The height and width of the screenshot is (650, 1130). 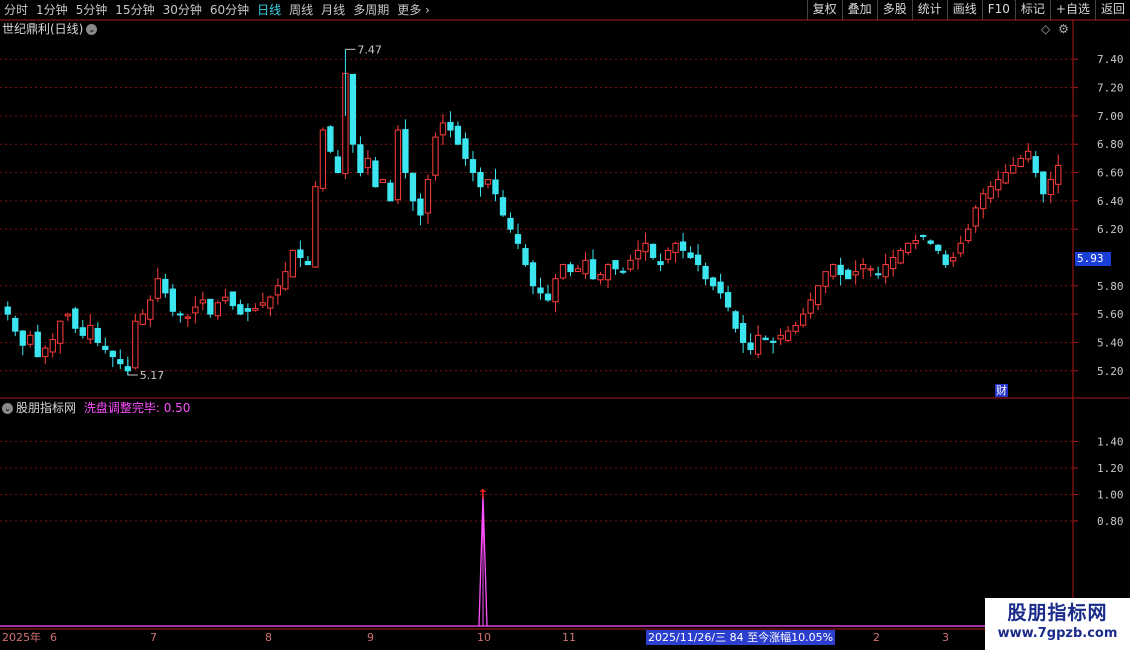 I want to click on price-tick-label: 7.40, so click(x=1110, y=59).